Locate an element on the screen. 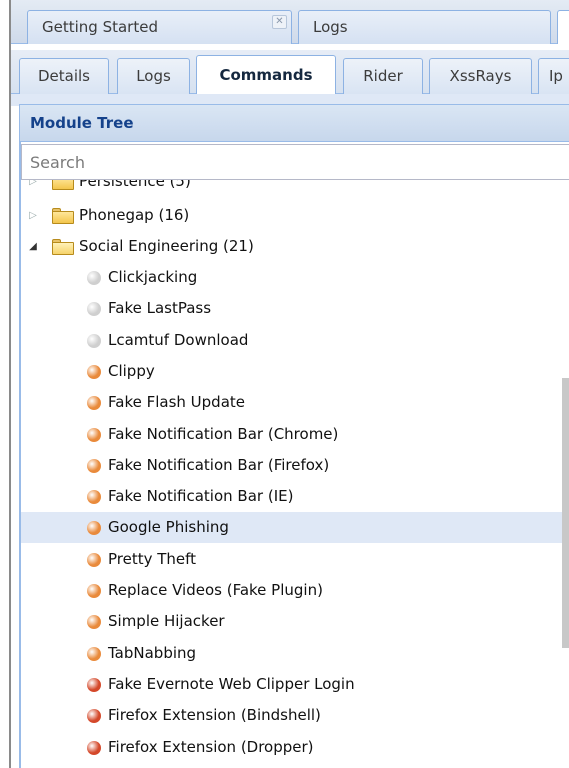 The height and width of the screenshot is (768, 569). module-label: Replace Videos (Fake Plugin) is located at coordinates (215, 590).